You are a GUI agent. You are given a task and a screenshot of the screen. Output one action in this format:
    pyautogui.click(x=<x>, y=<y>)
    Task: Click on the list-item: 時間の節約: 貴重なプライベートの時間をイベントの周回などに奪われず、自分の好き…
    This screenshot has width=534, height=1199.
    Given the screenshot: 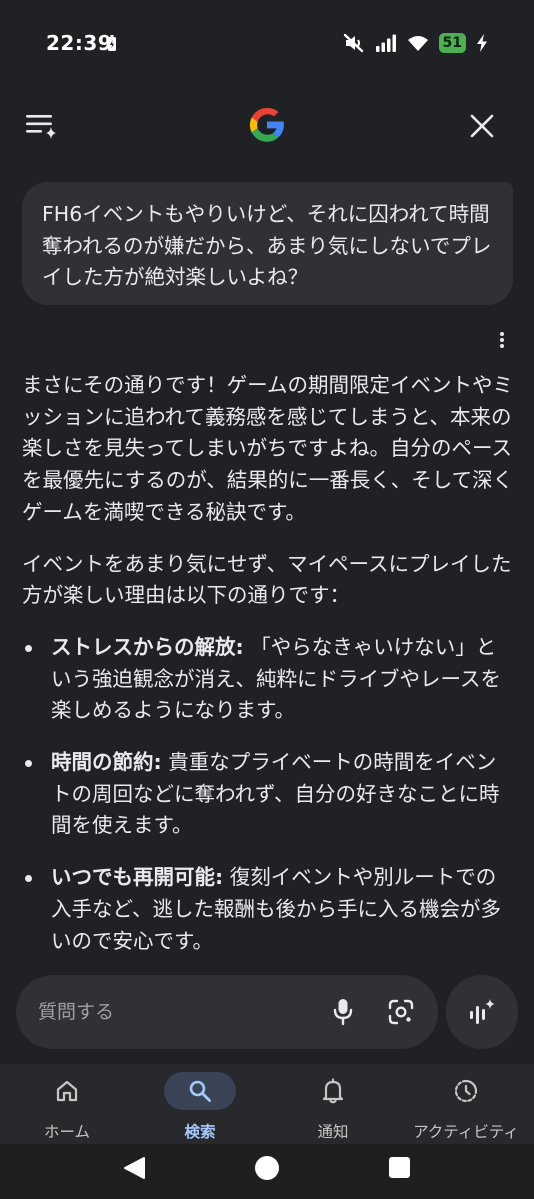 What is the action you would take?
    pyautogui.click(x=268, y=794)
    